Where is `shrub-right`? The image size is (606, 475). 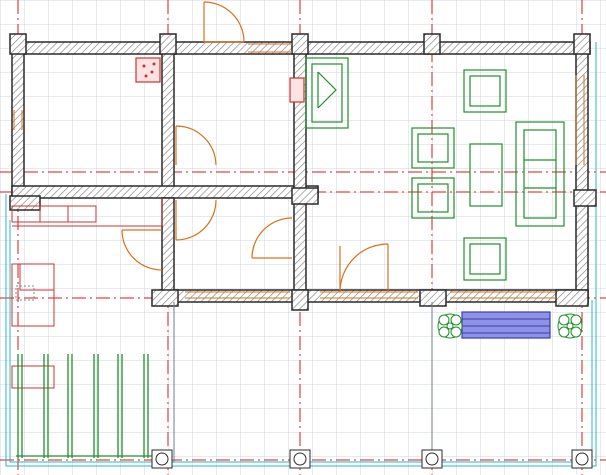
shrub-right is located at coordinates (570, 326).